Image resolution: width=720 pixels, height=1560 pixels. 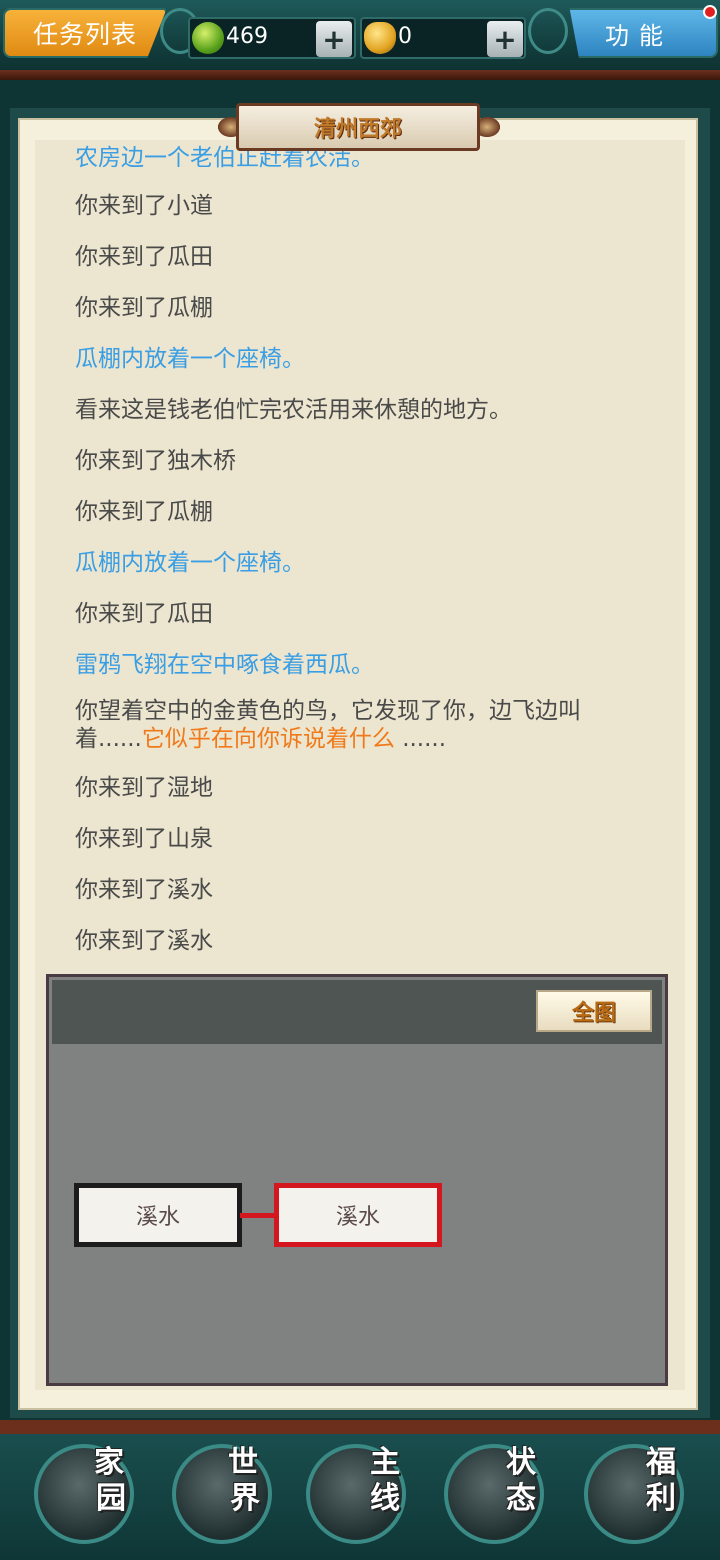 What do you see at coordinates (85, 33) in the screenshot?
I see `task-list-button: 任务列表` at bounding box center [85, 33].